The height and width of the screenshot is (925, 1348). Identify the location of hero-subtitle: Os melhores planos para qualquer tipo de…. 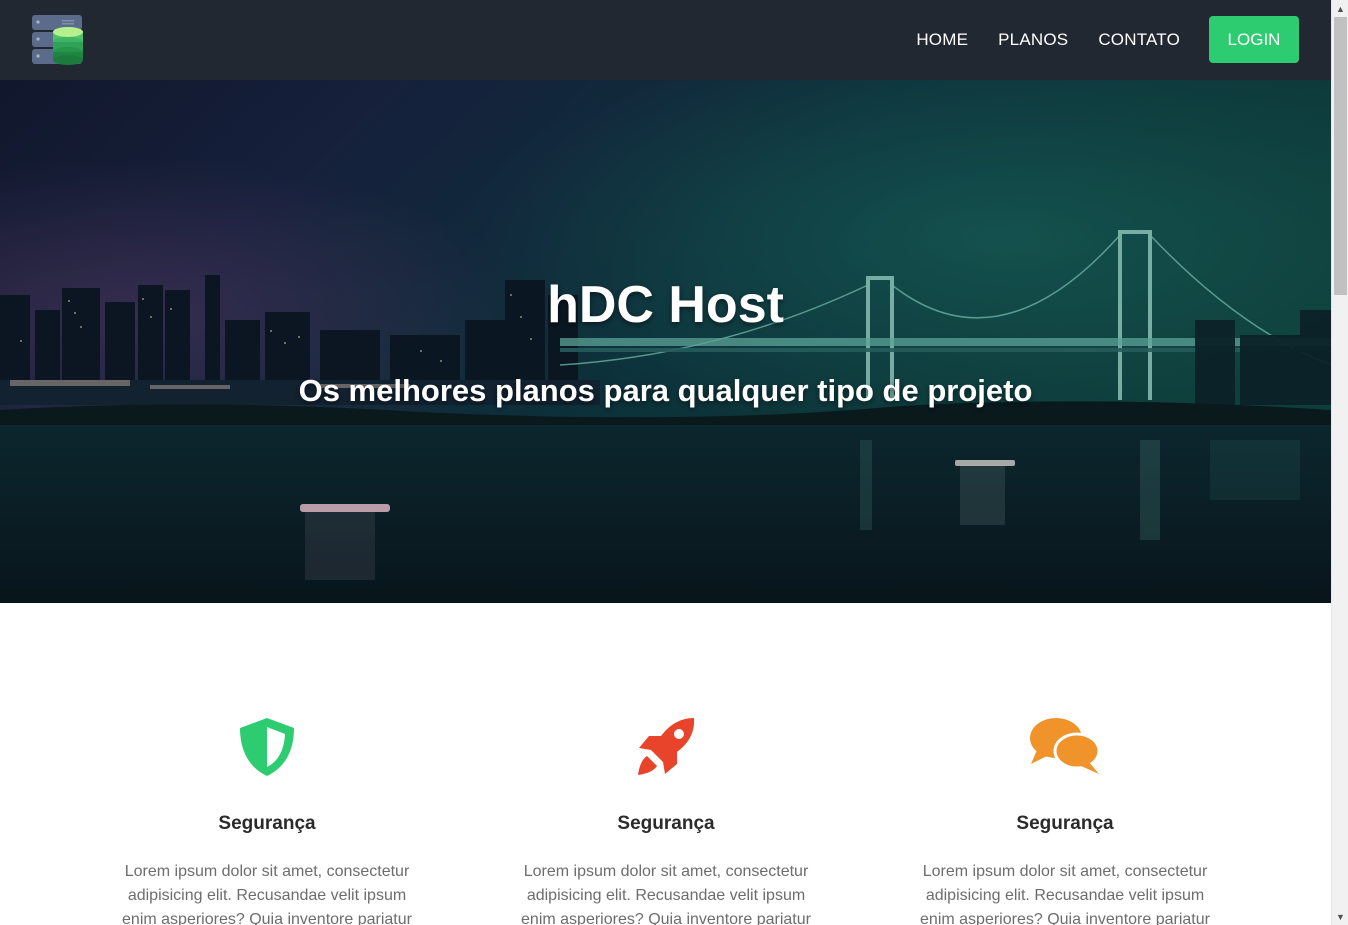
(665, 390).